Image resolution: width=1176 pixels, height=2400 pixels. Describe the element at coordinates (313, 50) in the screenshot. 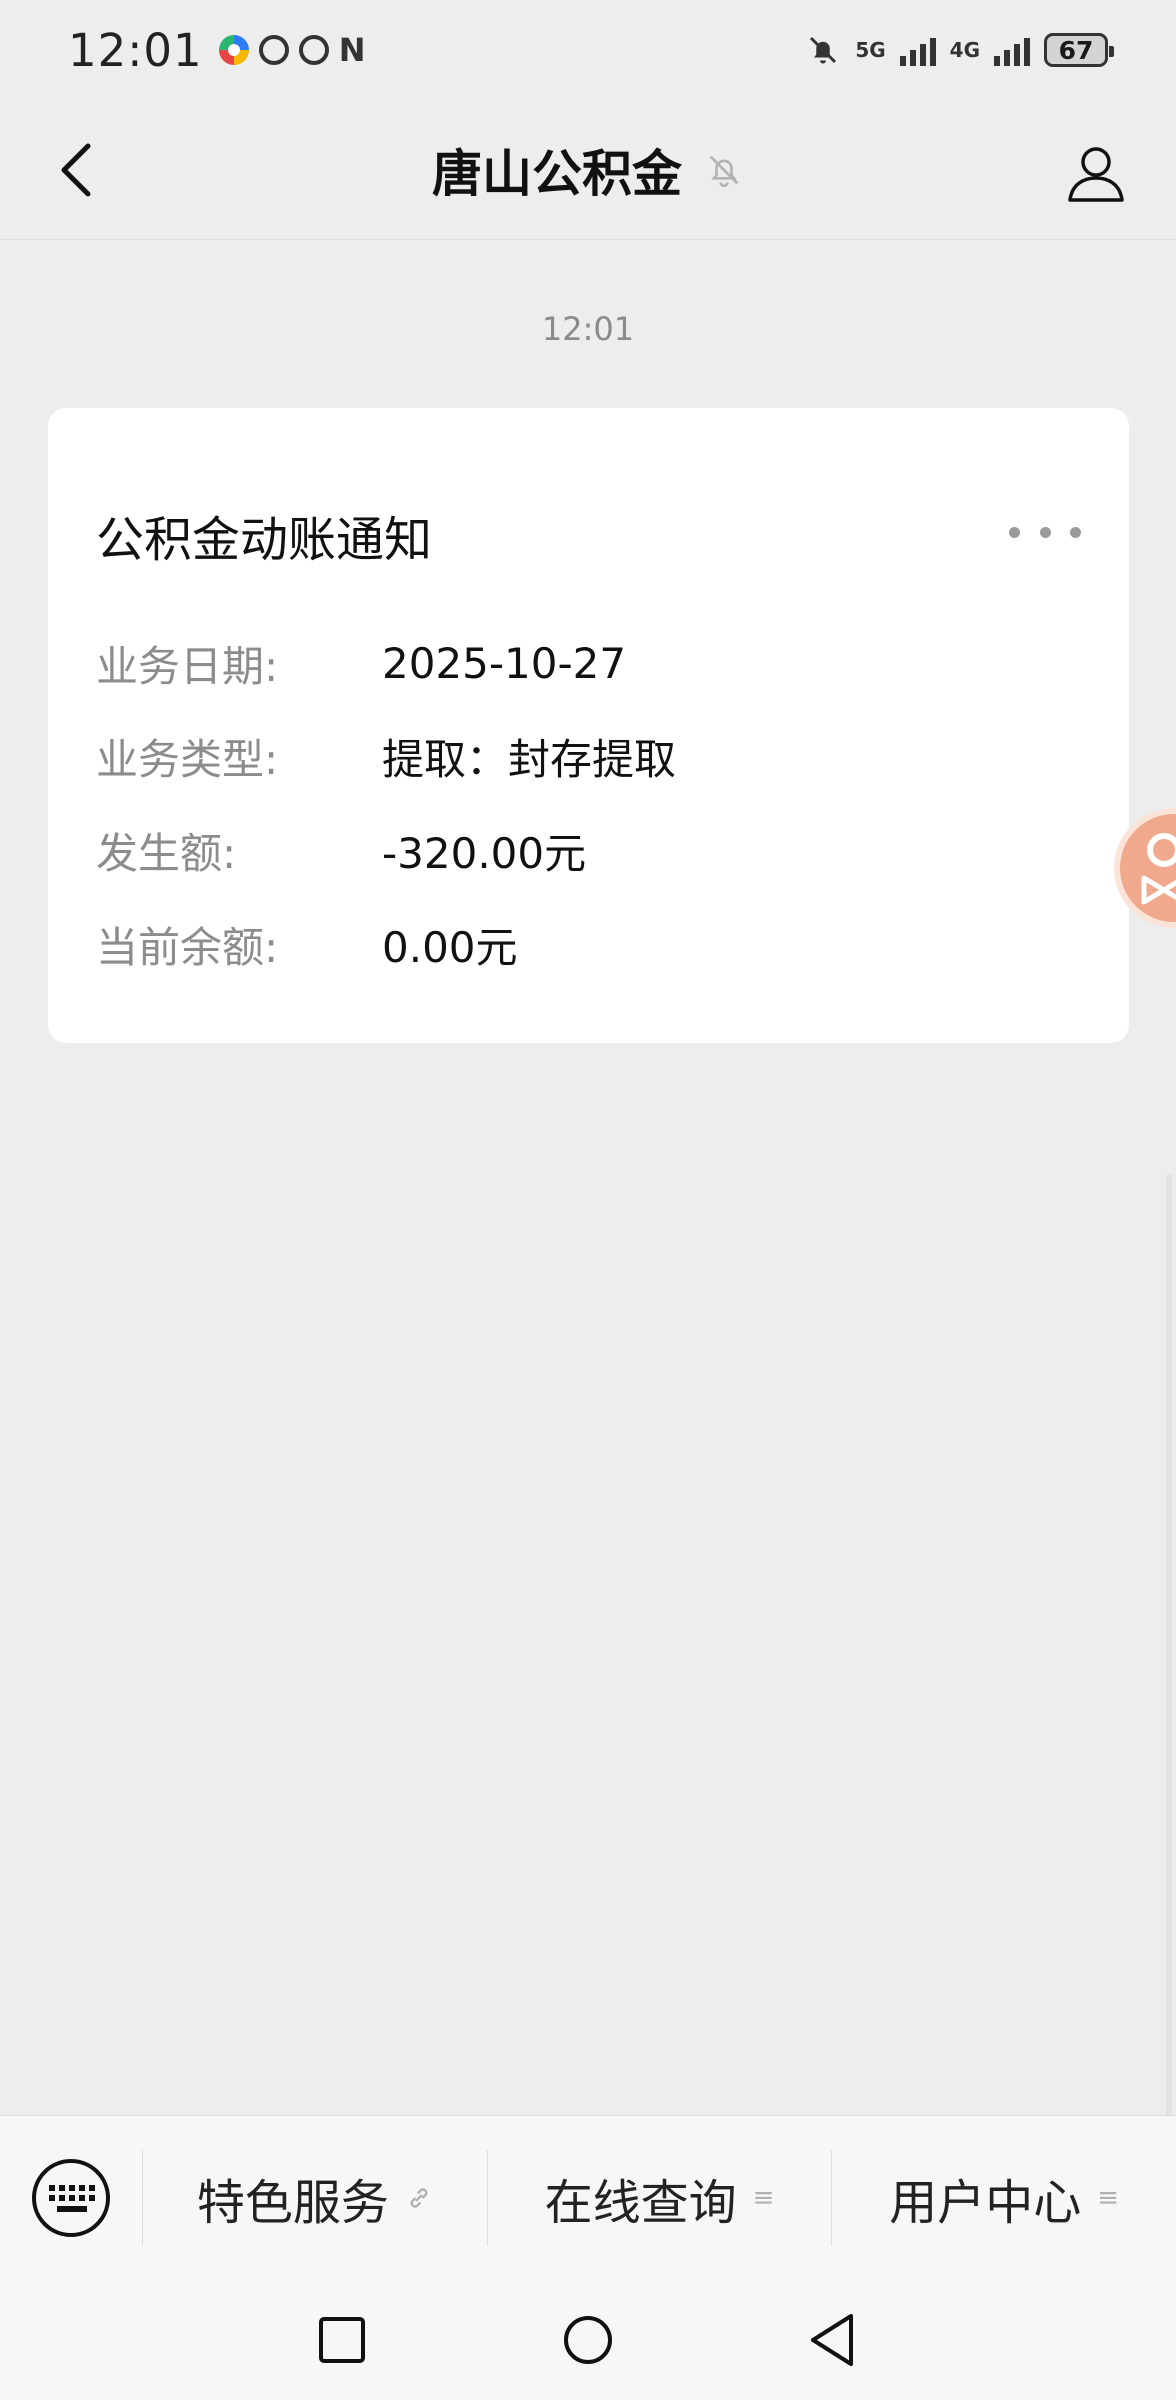

I see `gauge-app-icon` at that location.